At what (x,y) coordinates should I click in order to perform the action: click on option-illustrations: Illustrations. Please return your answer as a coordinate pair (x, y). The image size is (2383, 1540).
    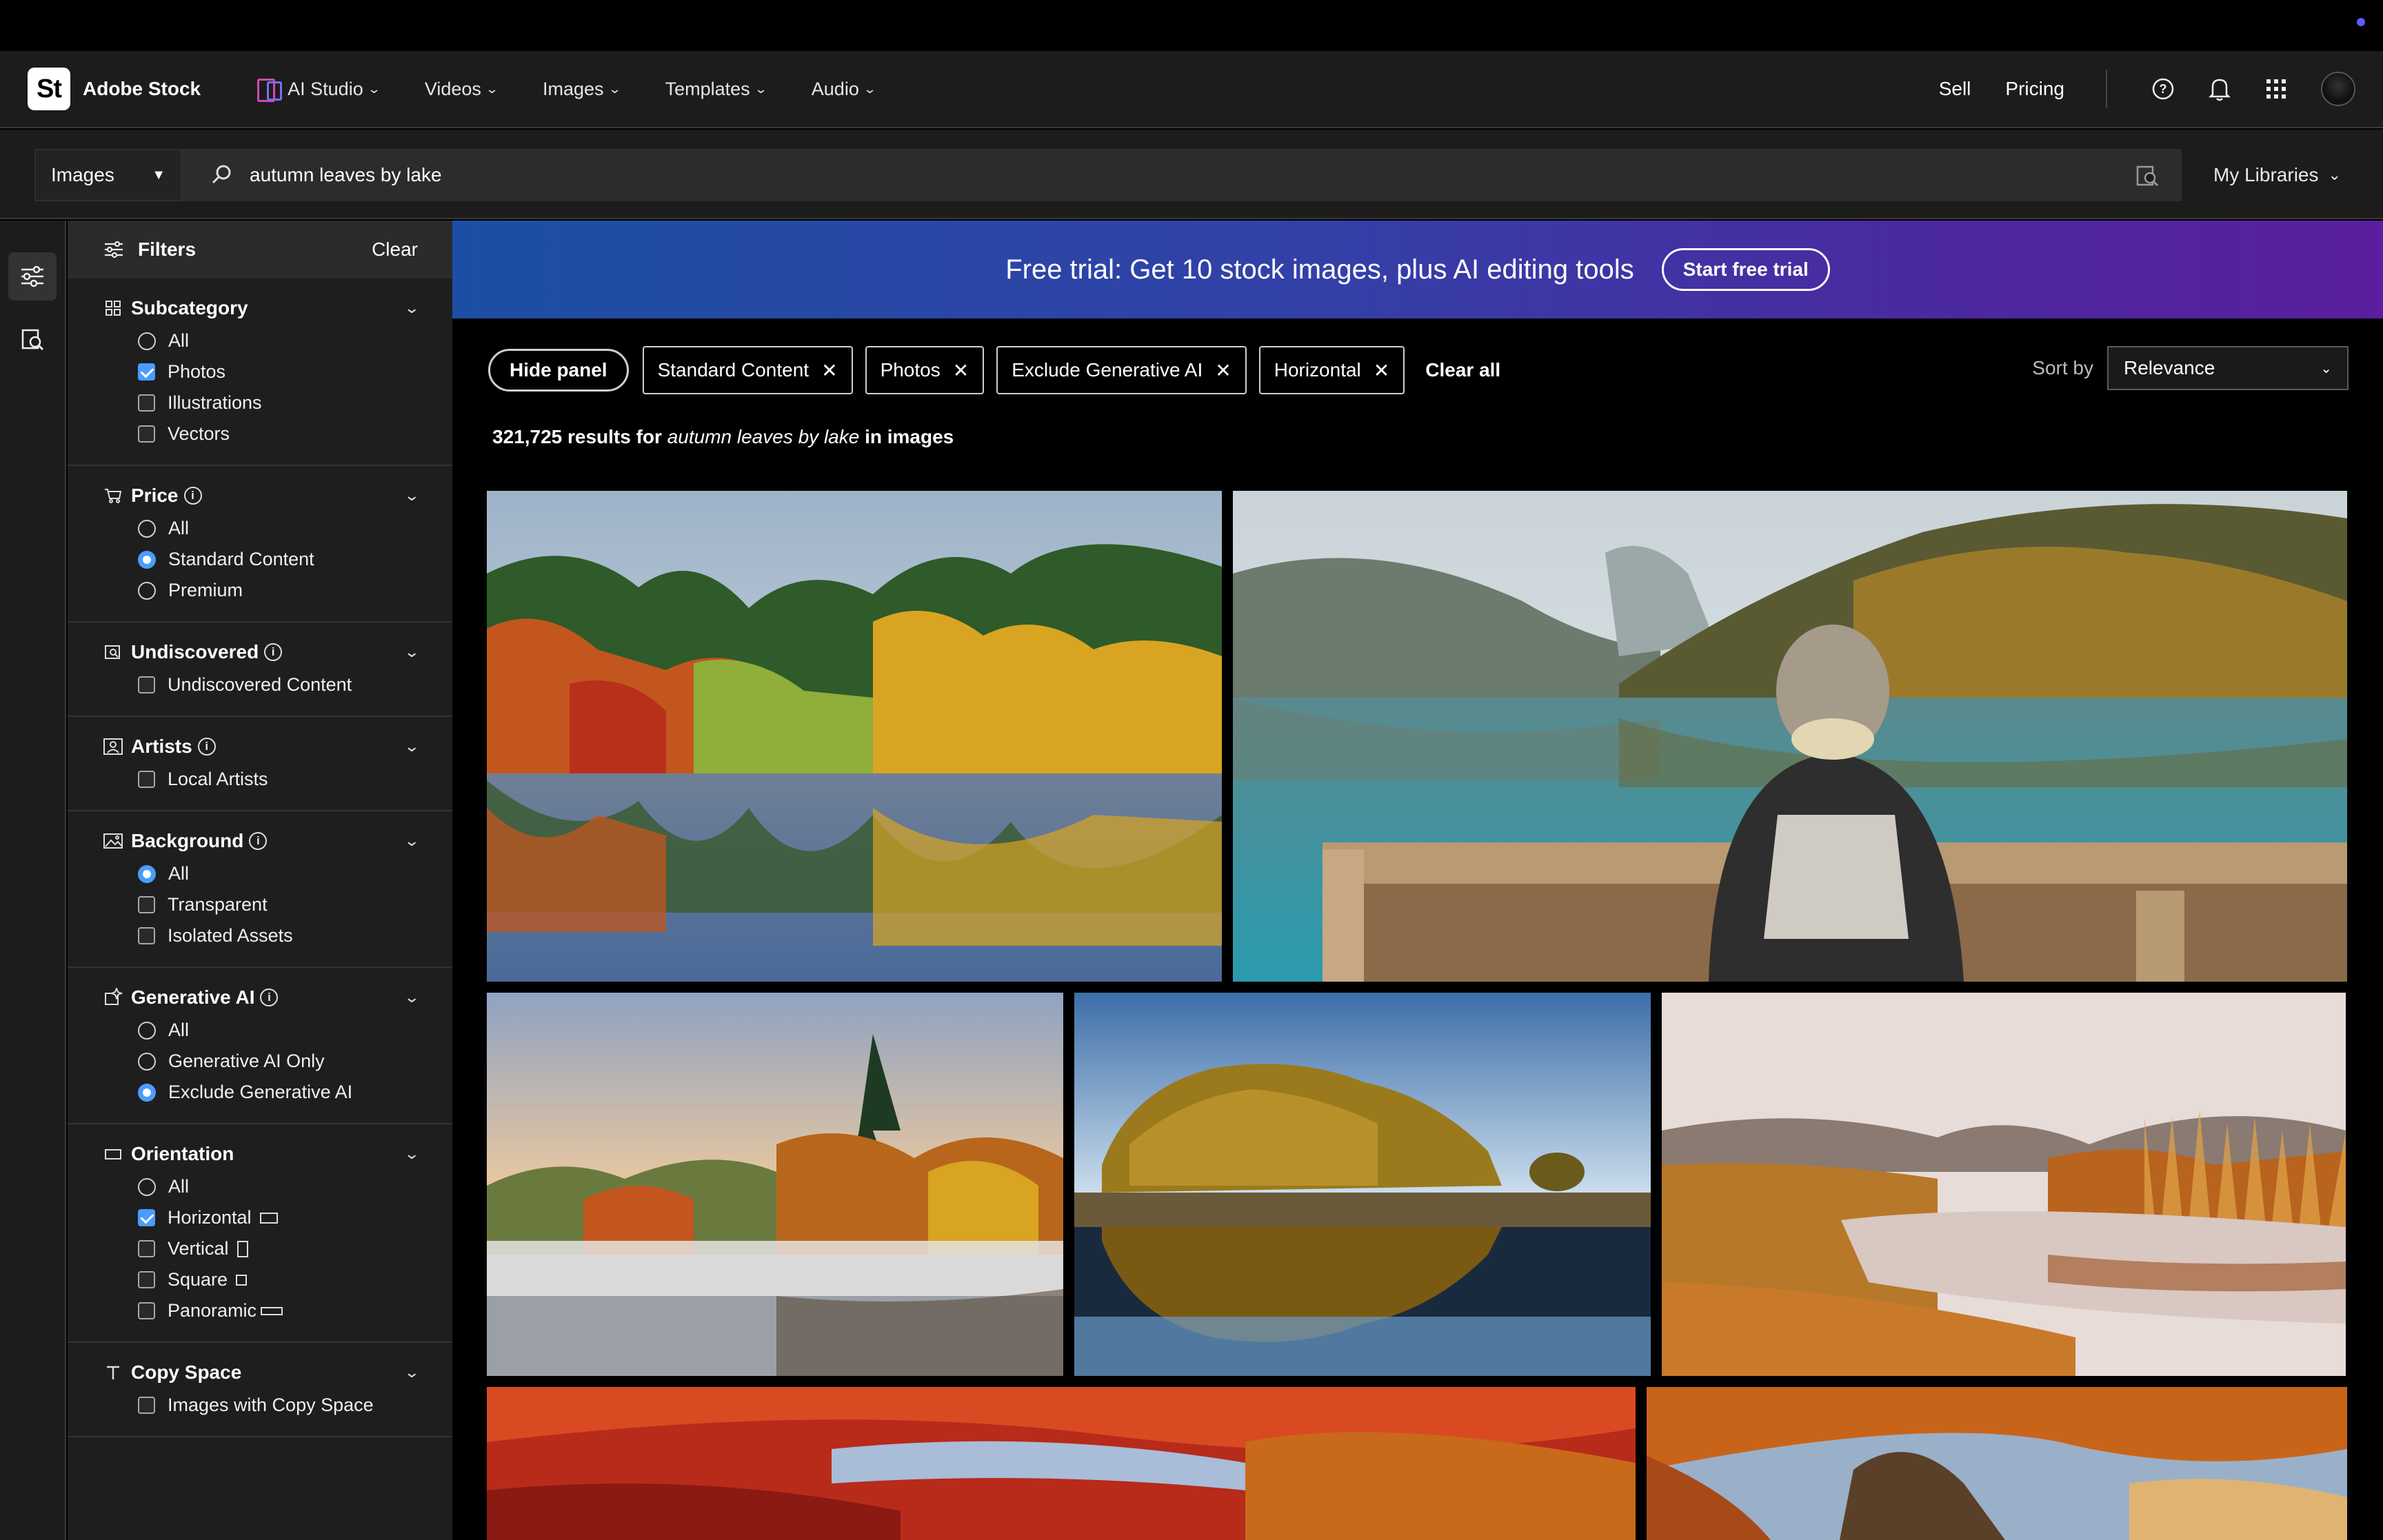
    Looking at the image, I should click on (278, 402).